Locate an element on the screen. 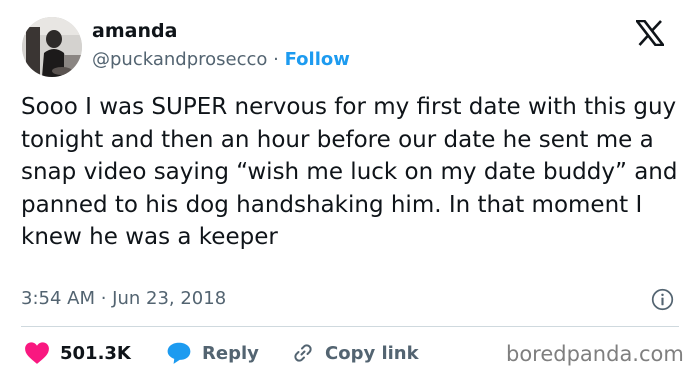  watermark: boredpanda.com is located at coordinates (595, 354).